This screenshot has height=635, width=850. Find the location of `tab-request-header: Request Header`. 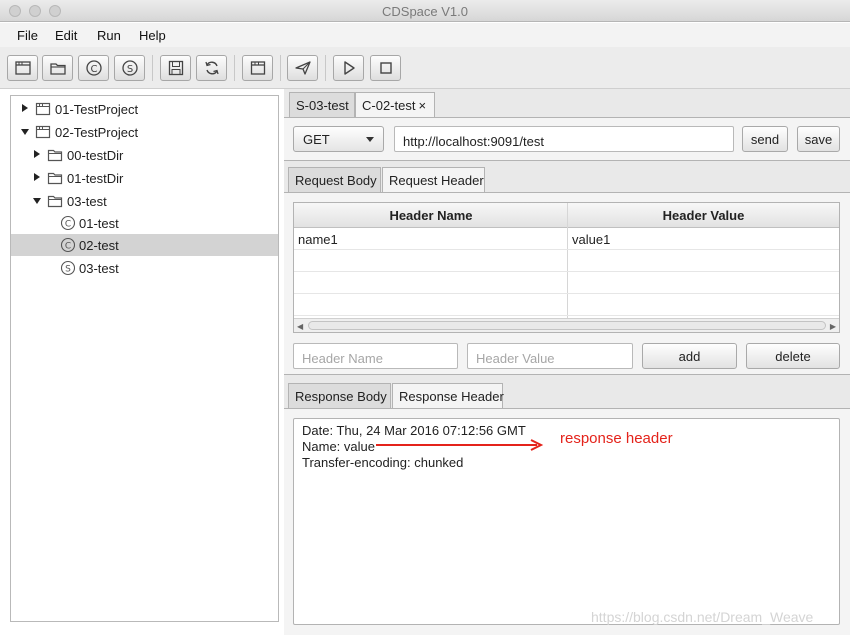

tab-request-header: Request Header is located at coordinates (433, 180).